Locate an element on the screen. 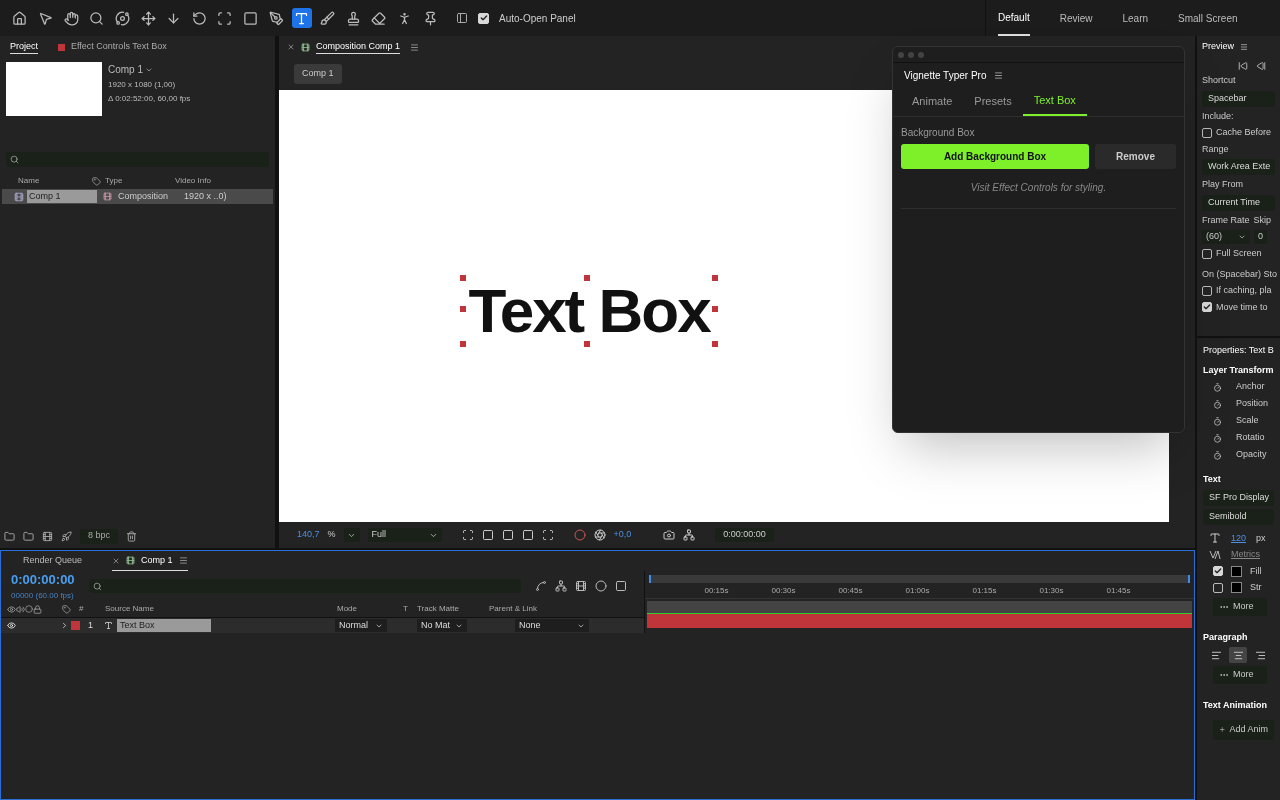  workspace-tab: Review is located at coordinates (1076, 18).